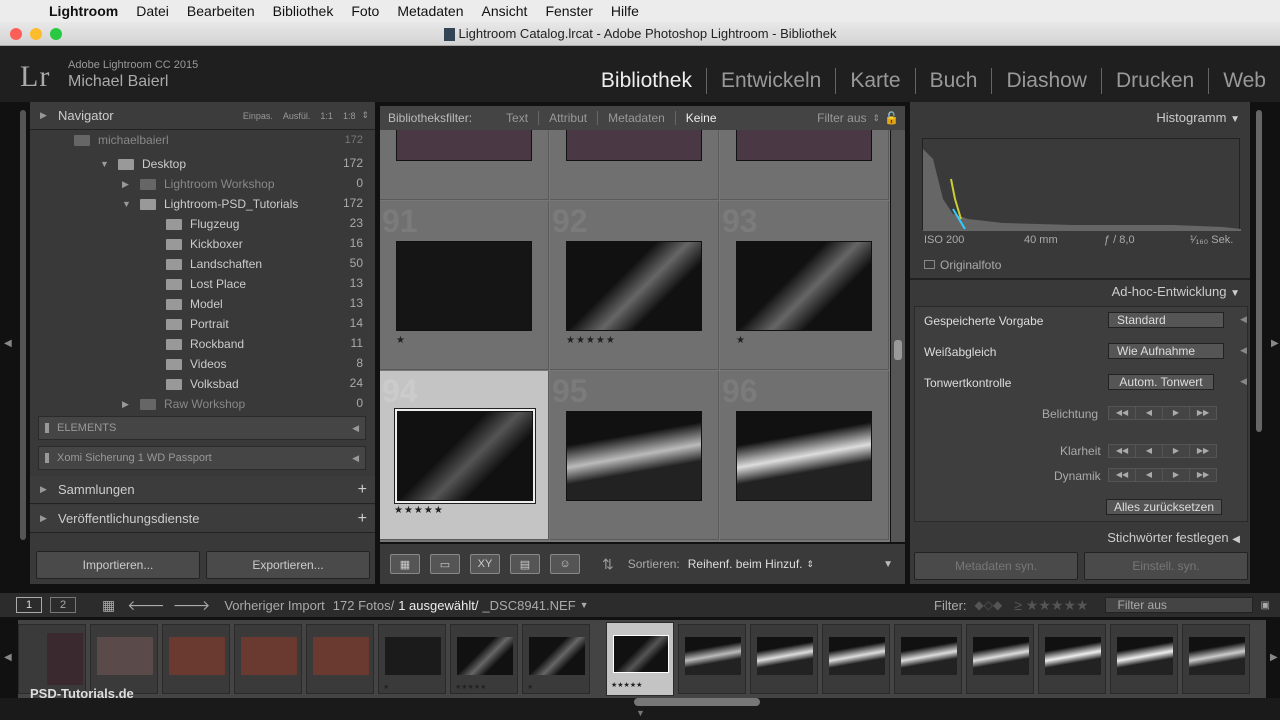  Describe the element at coordinates (146, 605) in the screenshot. I see `back-arrow-icon: 🡐` at that location.